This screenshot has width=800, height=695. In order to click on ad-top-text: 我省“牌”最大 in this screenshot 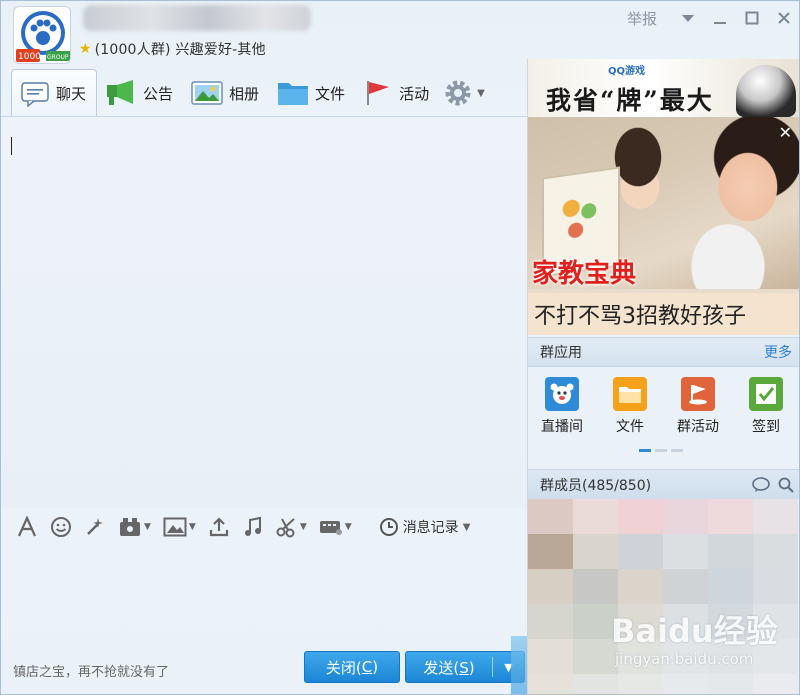, I will do `click(630, 100)`.